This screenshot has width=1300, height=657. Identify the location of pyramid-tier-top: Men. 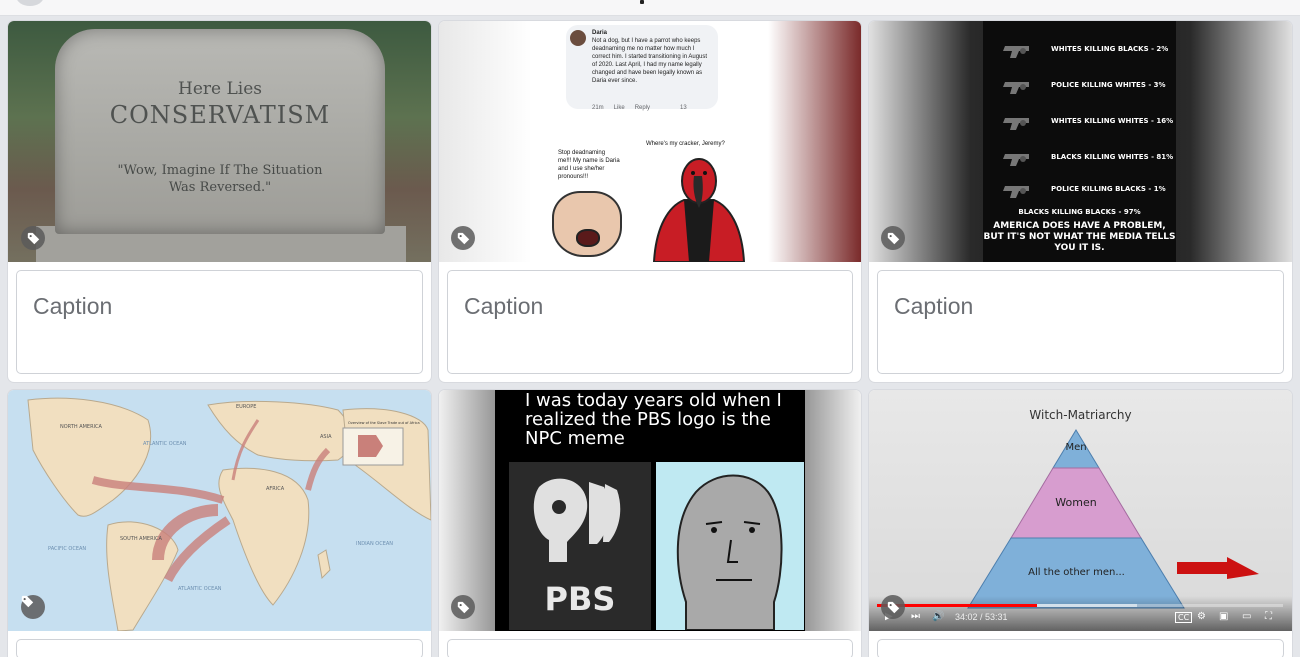
(1076, 447).